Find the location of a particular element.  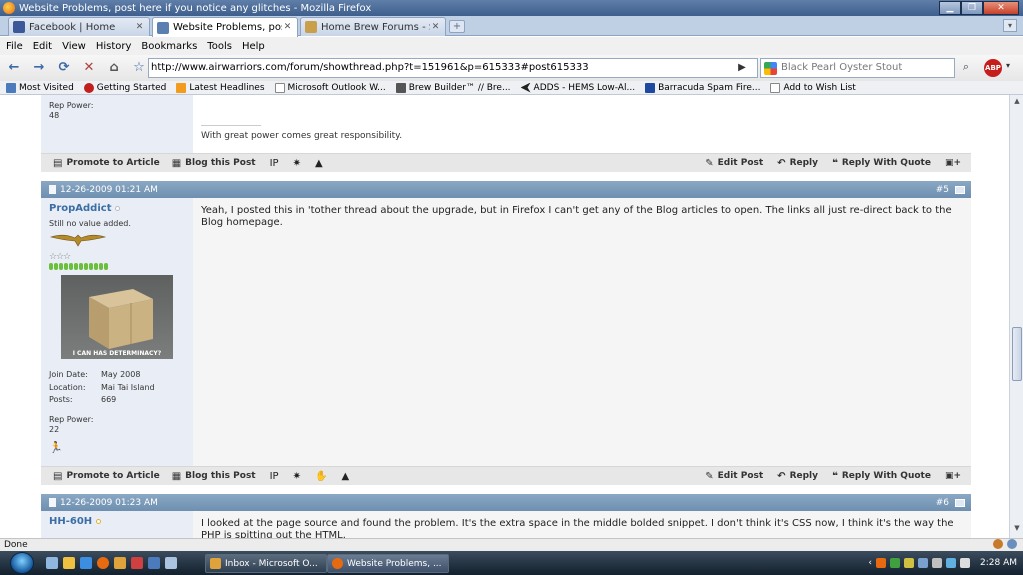

quote-bubble-icon: ❝ is located at coordinates (835, 163).